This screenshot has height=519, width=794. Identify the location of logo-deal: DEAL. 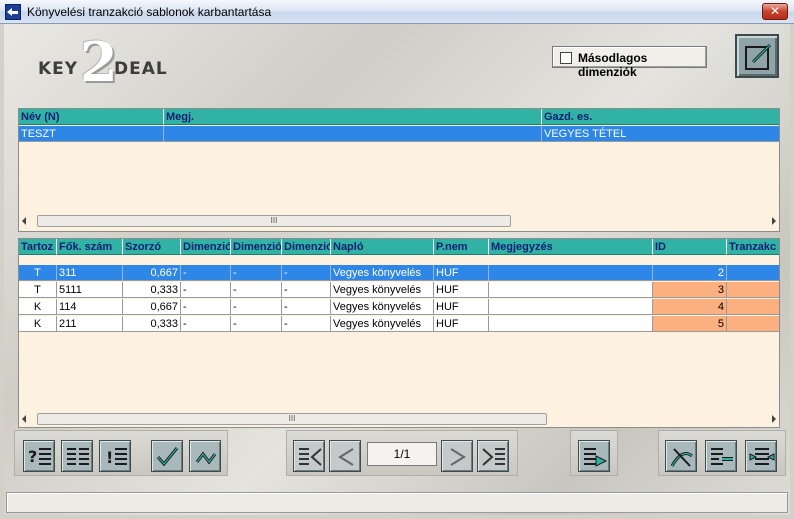
(141, 69).